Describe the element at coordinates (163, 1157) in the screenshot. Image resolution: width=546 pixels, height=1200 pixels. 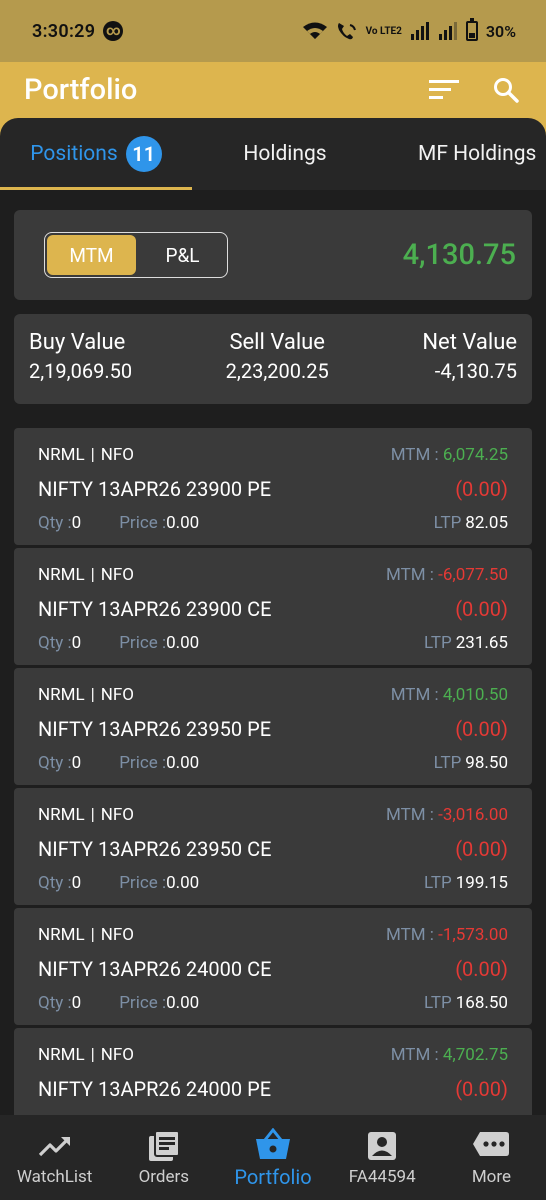
I see `nav-orders: Orders` at that location.